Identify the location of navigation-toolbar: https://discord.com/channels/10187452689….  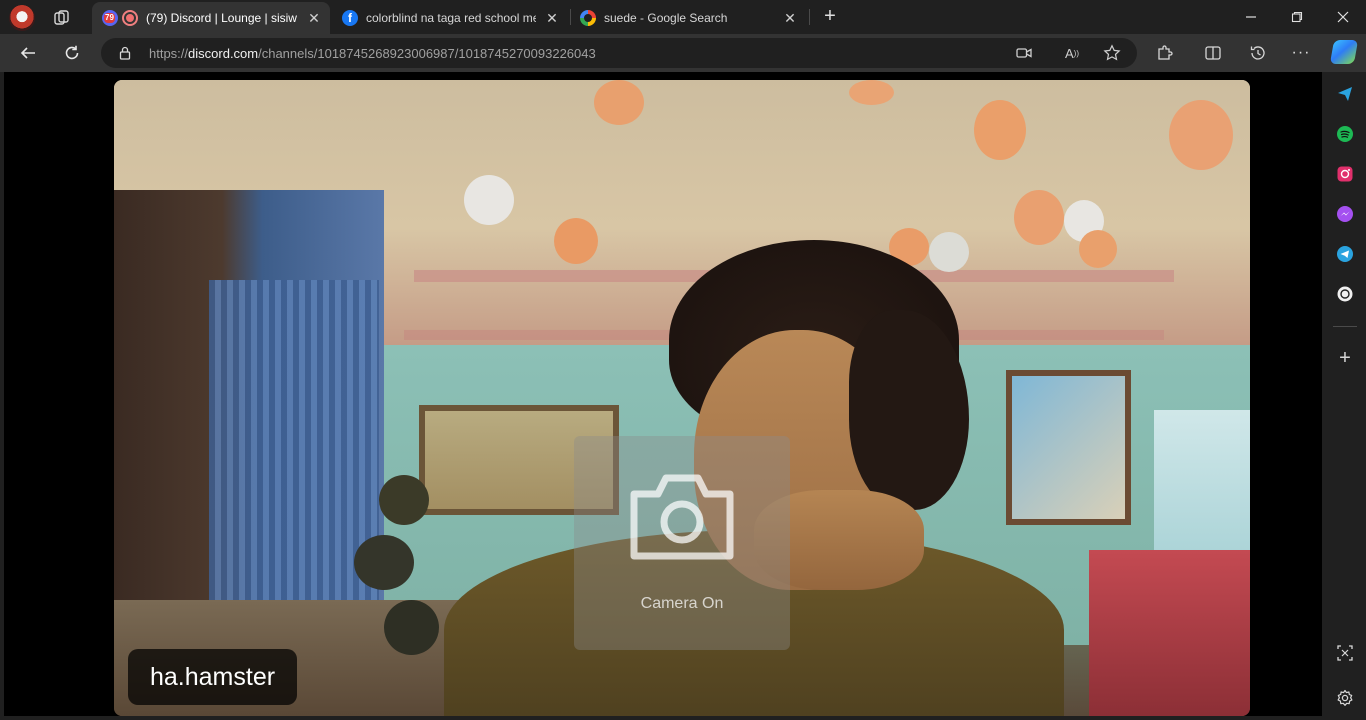
(683, 53).